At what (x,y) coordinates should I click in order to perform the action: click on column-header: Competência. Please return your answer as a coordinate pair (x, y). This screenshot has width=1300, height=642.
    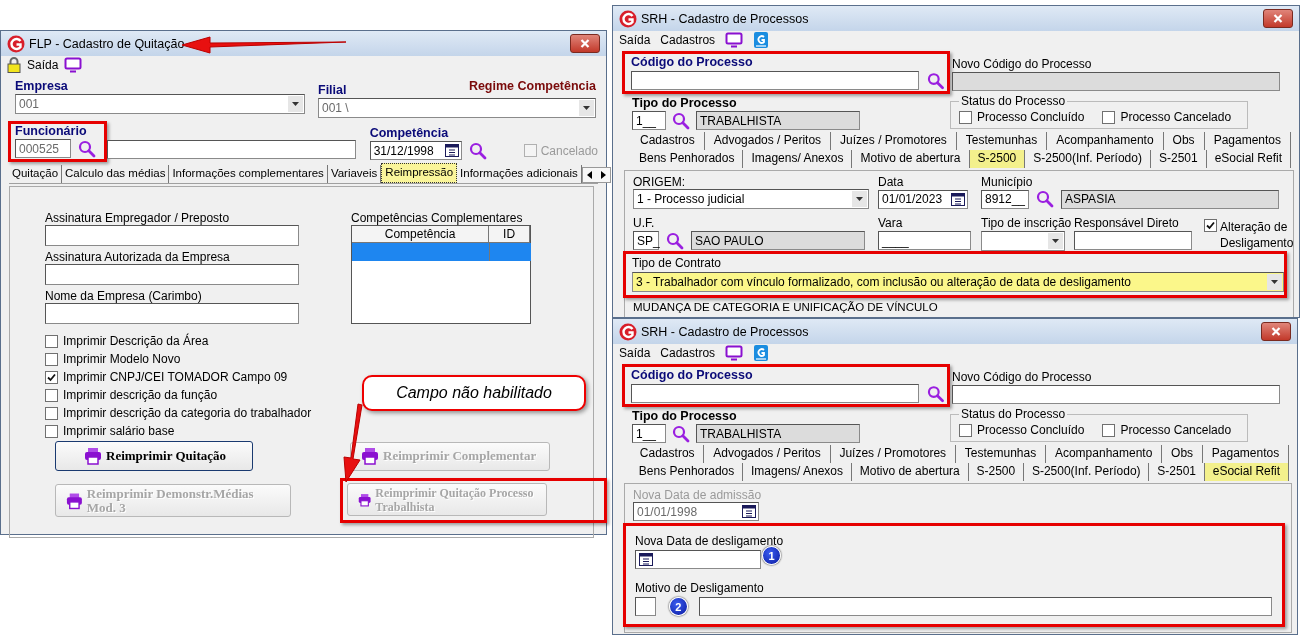
    Looking at the image, I should click on (421, 234).